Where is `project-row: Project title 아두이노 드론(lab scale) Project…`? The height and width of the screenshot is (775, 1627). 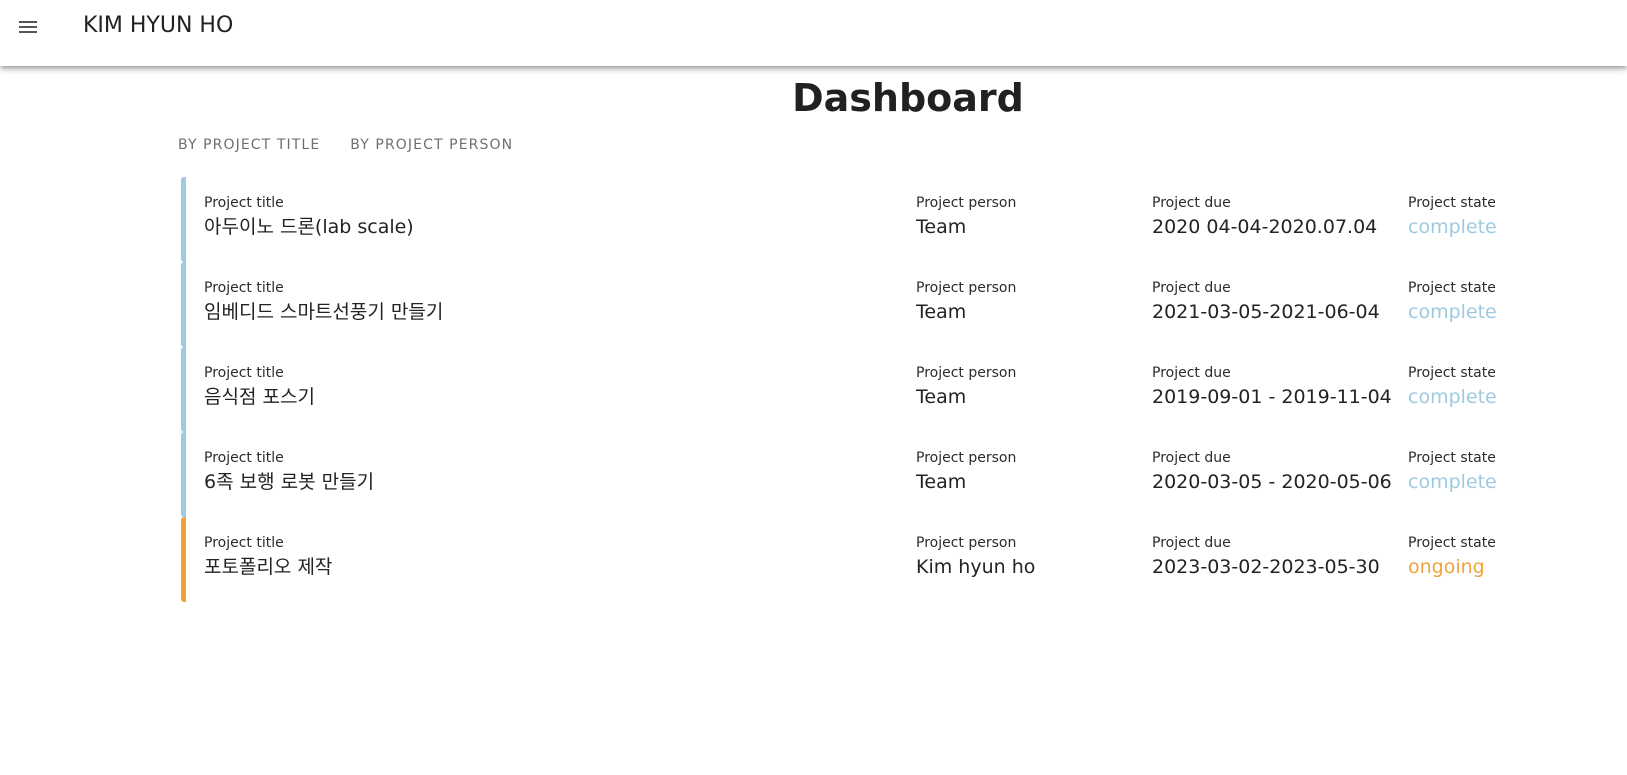 project-row: Project title 아두이노 드론(lab scale) Project… is located at coordinates (861, 219).